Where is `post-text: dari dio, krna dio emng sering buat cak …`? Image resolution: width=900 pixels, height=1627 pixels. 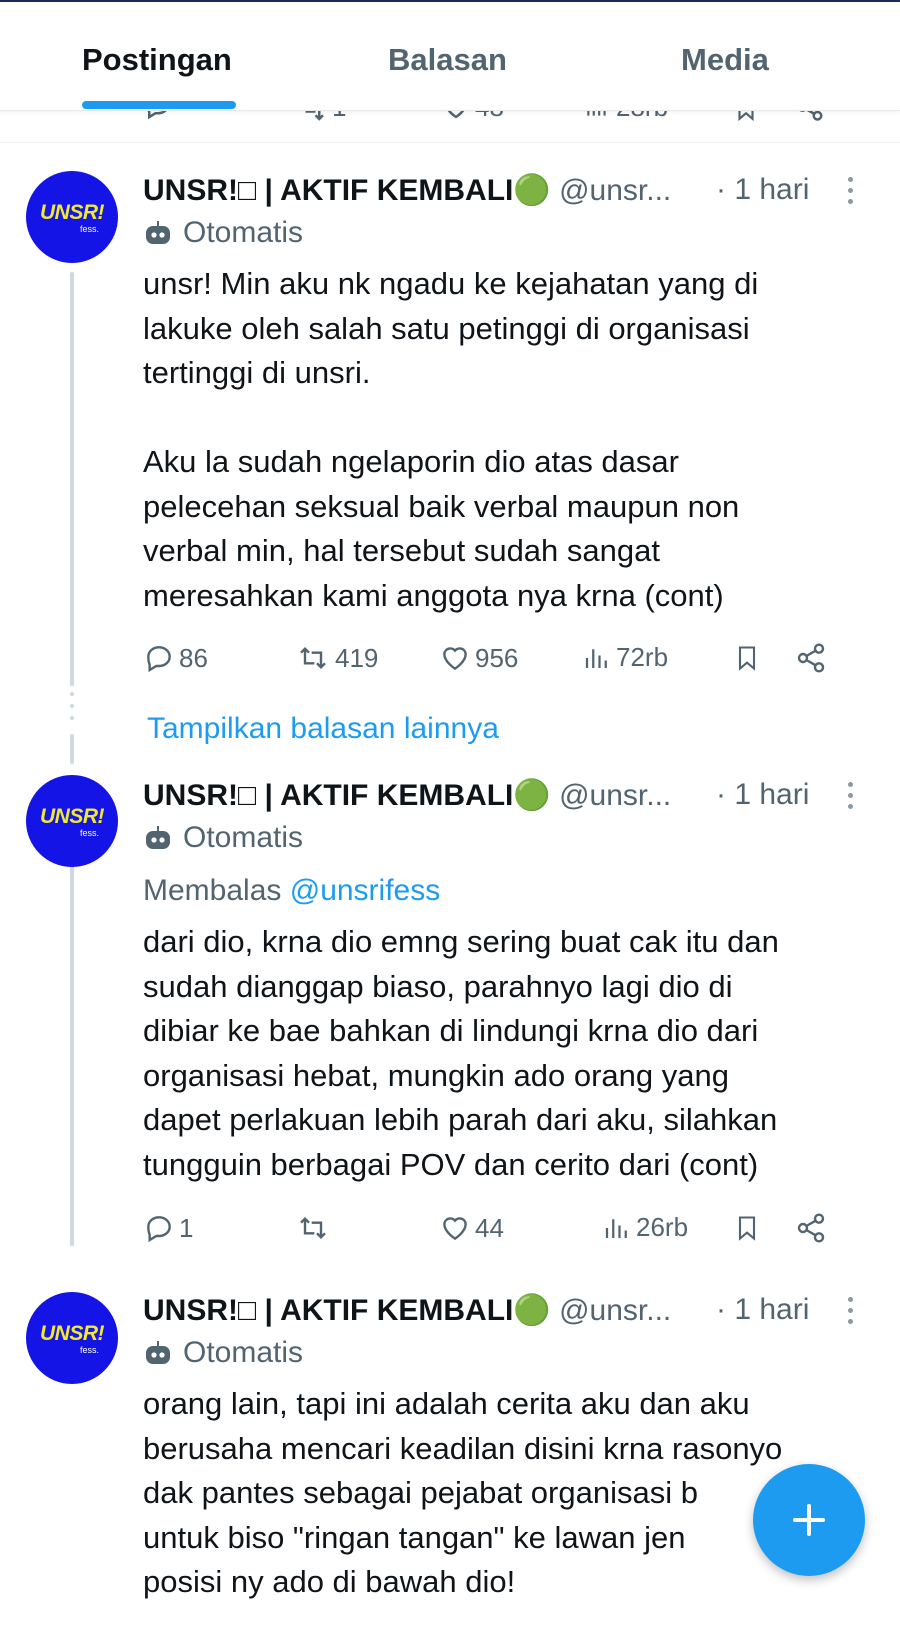 post-text: dari dio, krna dio emng sering buat cak … is located at coordinates (493, 1053).